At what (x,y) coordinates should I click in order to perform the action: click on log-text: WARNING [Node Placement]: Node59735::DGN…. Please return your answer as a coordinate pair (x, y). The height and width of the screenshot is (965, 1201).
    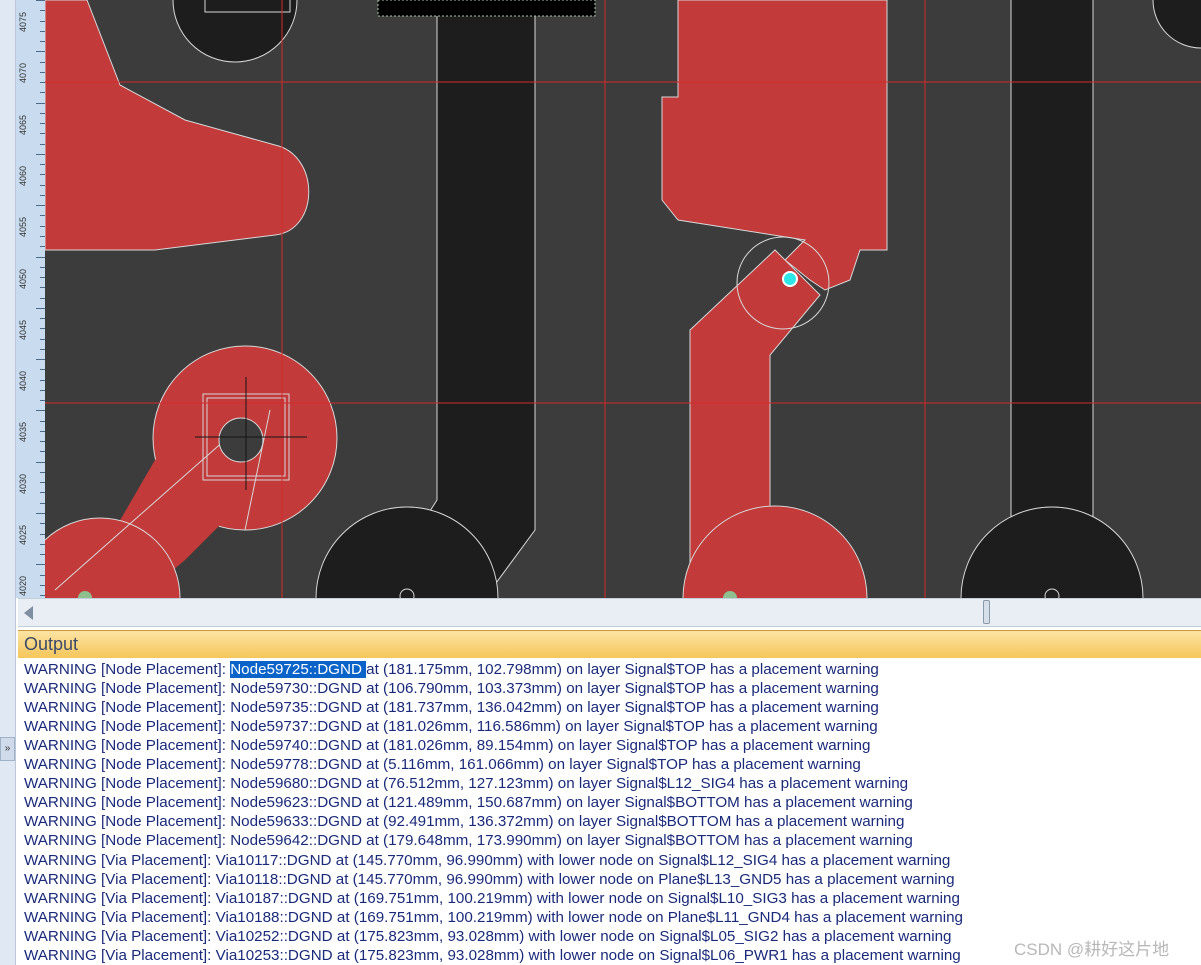
    Looking at the image, I should click on (451, 708).